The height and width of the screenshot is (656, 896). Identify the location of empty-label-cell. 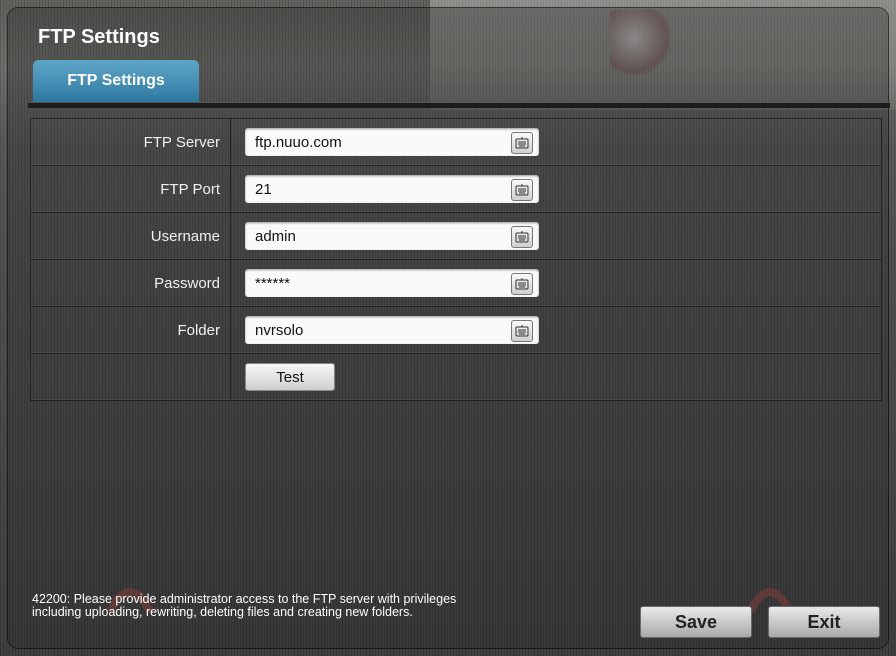
(131, 377).